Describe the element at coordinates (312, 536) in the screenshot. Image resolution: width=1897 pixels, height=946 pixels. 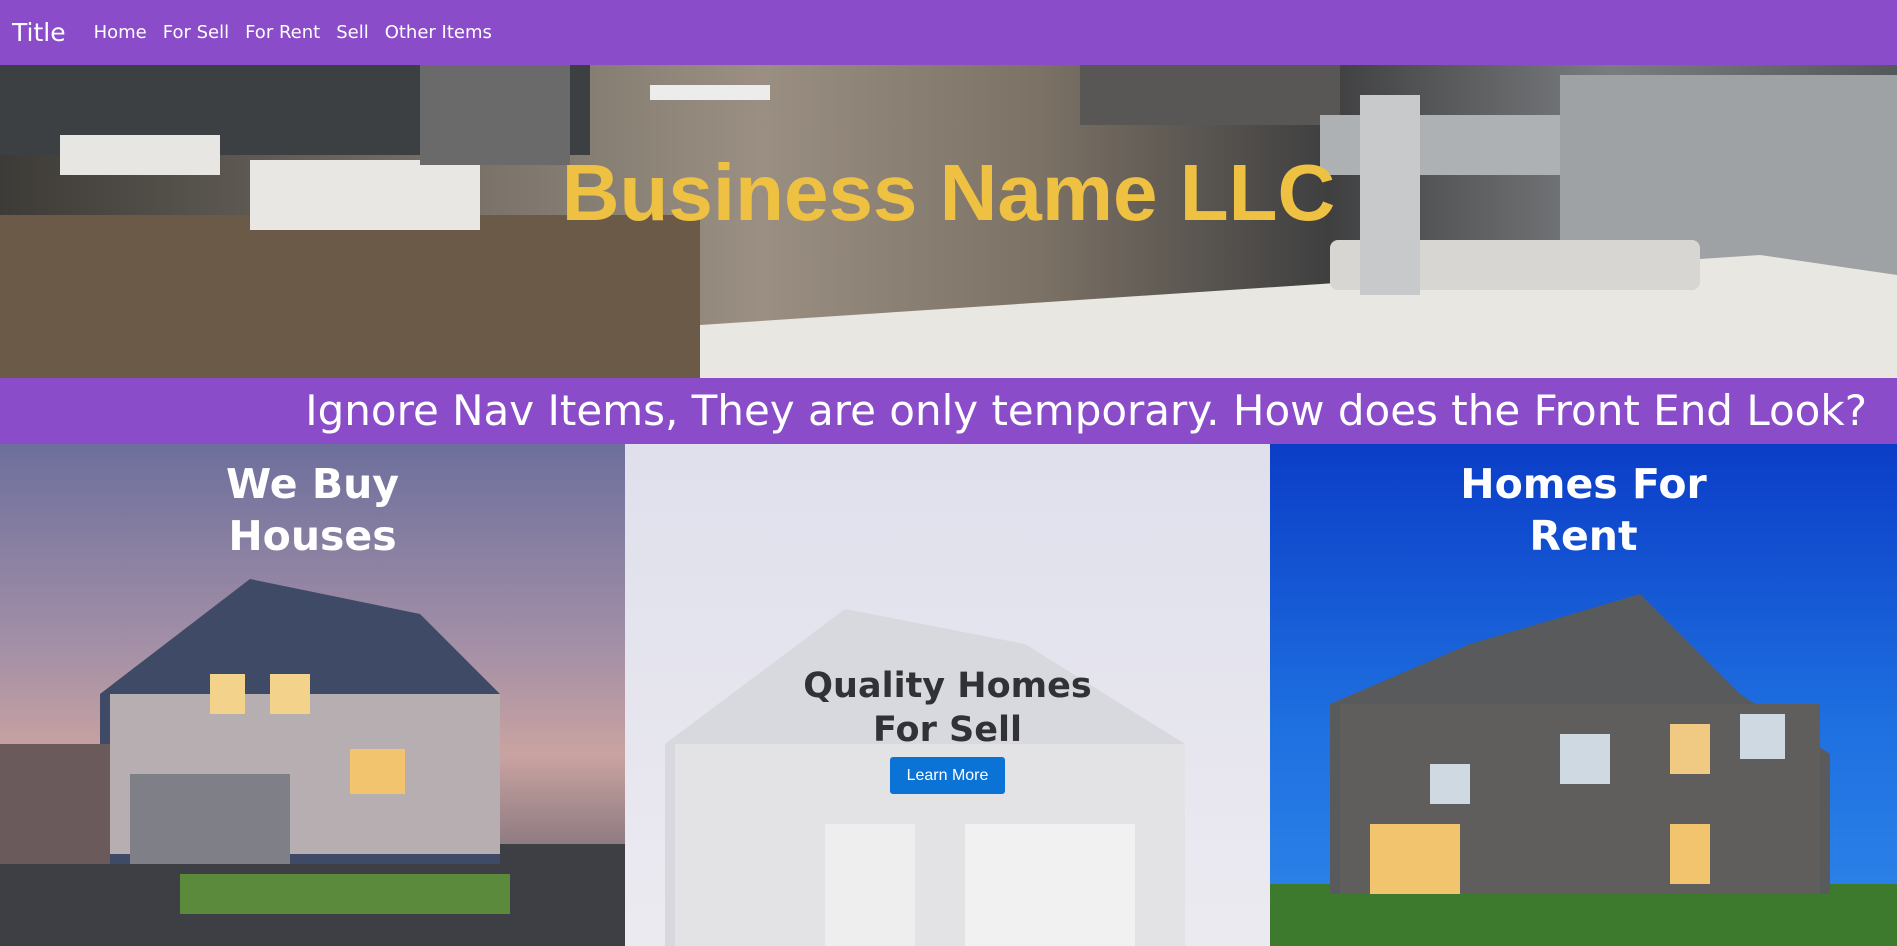
I see `we-buy-line2: Houses` at that location.